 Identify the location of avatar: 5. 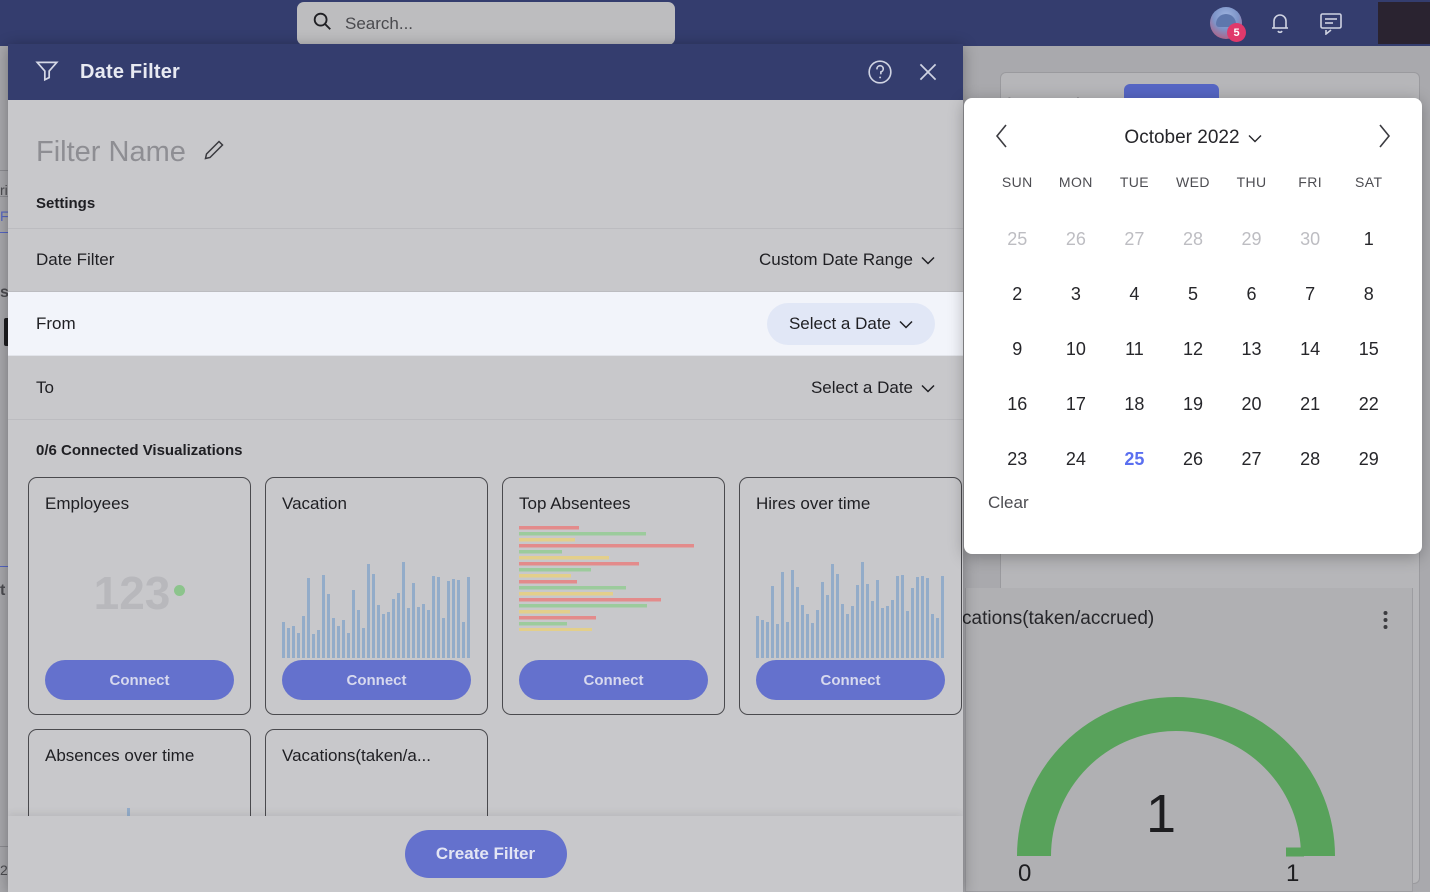
(1228, 24).